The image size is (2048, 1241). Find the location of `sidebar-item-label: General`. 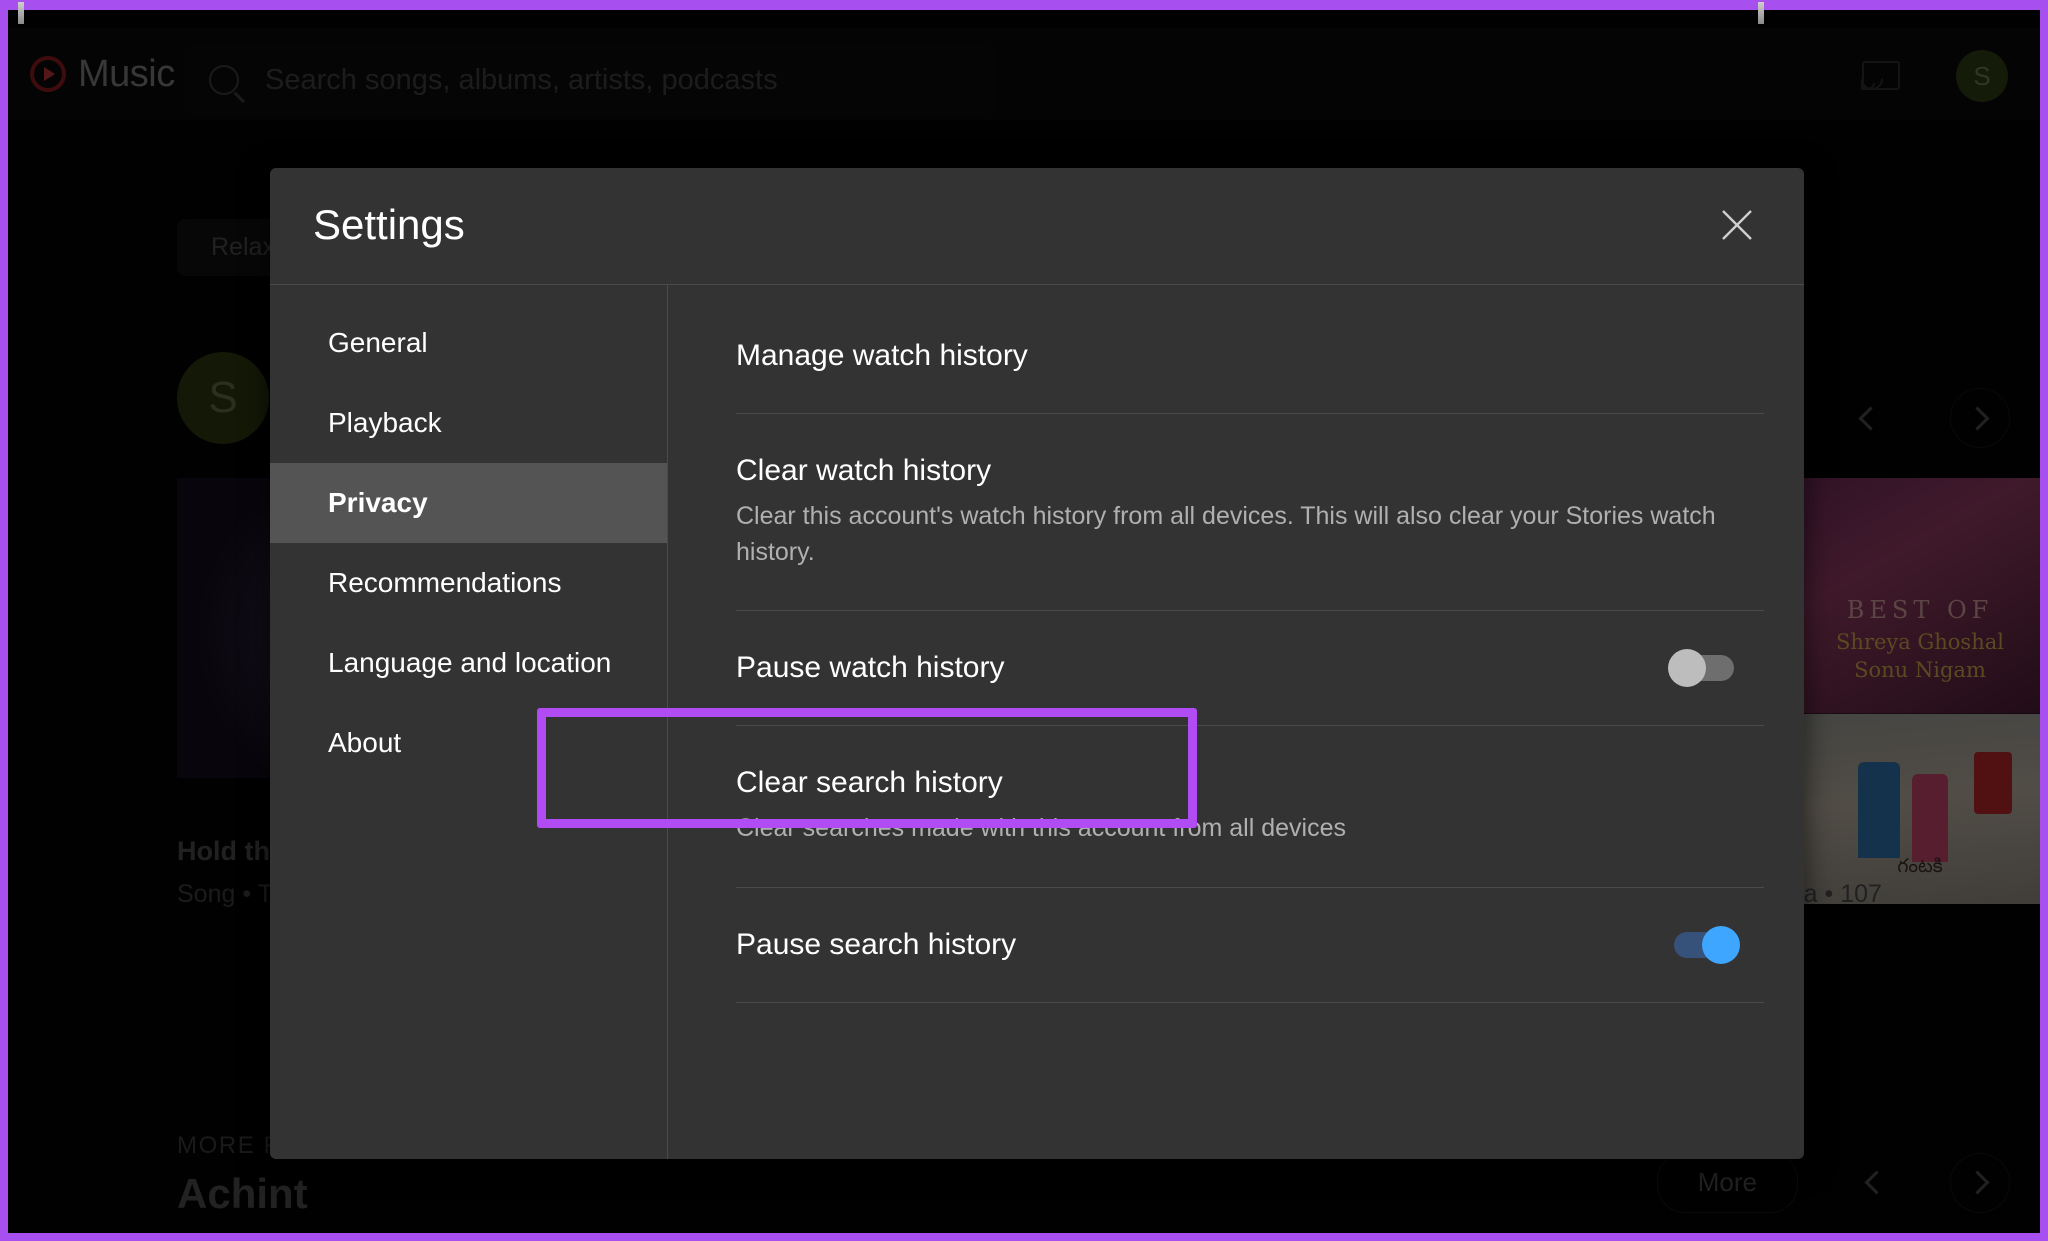

sidebar-item-label: General is located at coordinates (378, 342).